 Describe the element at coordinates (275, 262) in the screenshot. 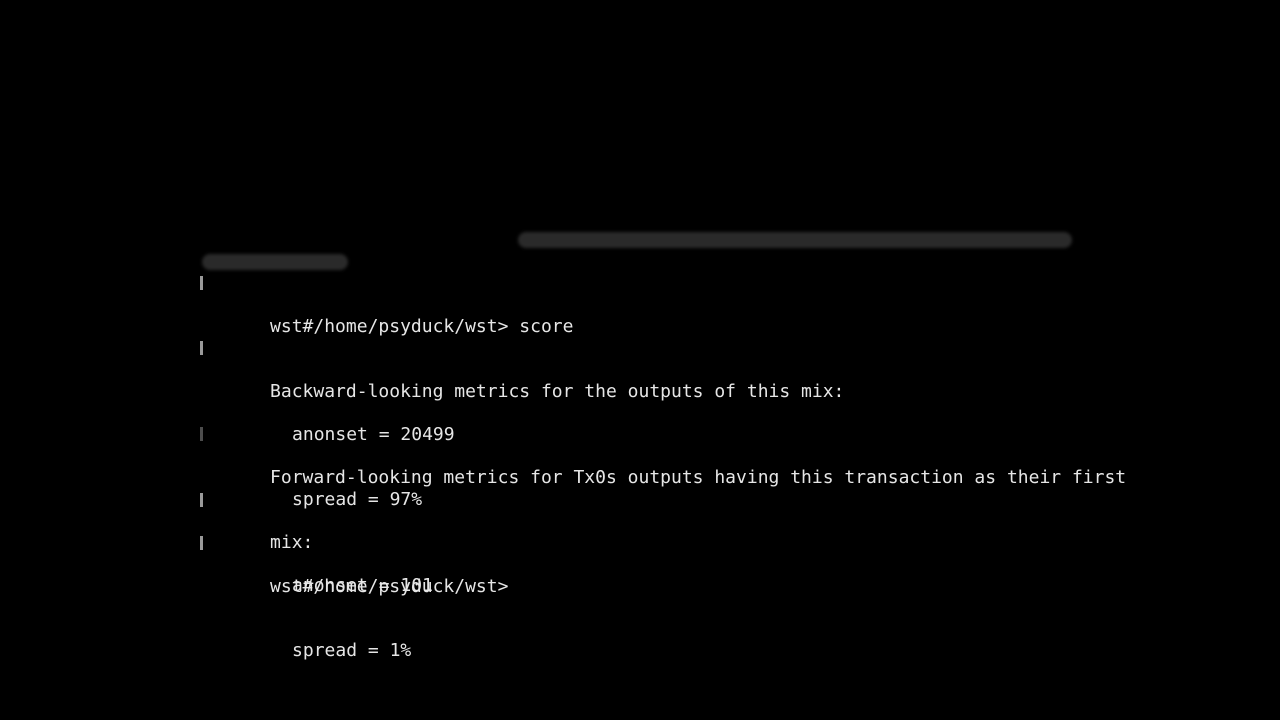

I see `redacted-txid-continuation` at that location.